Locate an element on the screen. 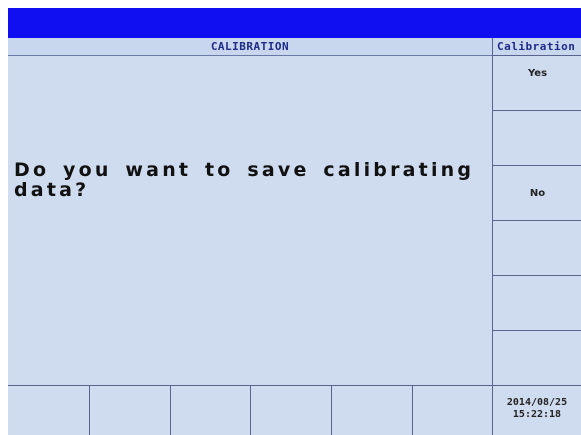 This screenshot has height=435, width=581. soft-key-panel-title: Calibration is located at coordinates (537, 47).